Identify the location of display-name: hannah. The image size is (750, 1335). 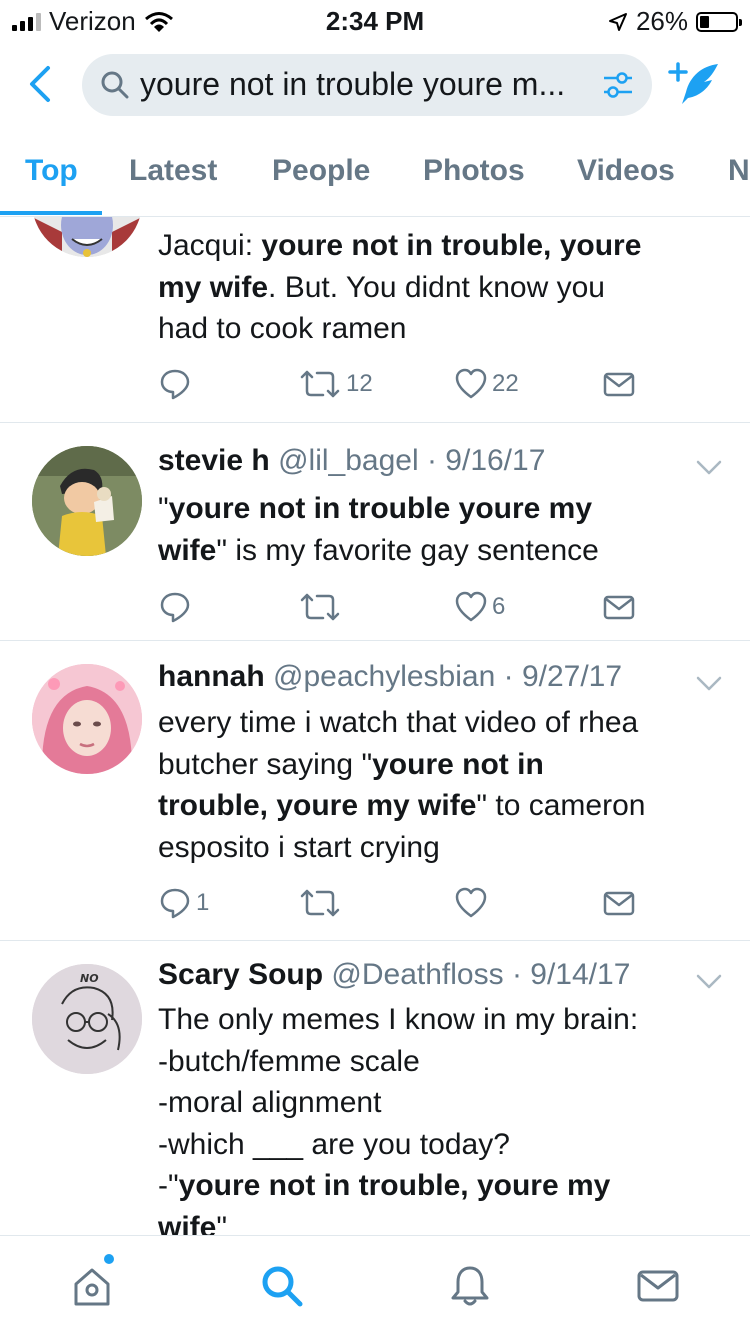
(211, 676).